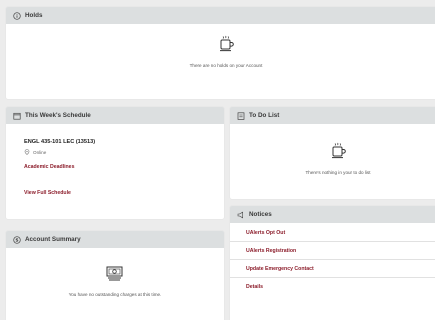  Describe the element at coordinates (17, 15) in the screenshot. I see `info-circle-icon` at that location.